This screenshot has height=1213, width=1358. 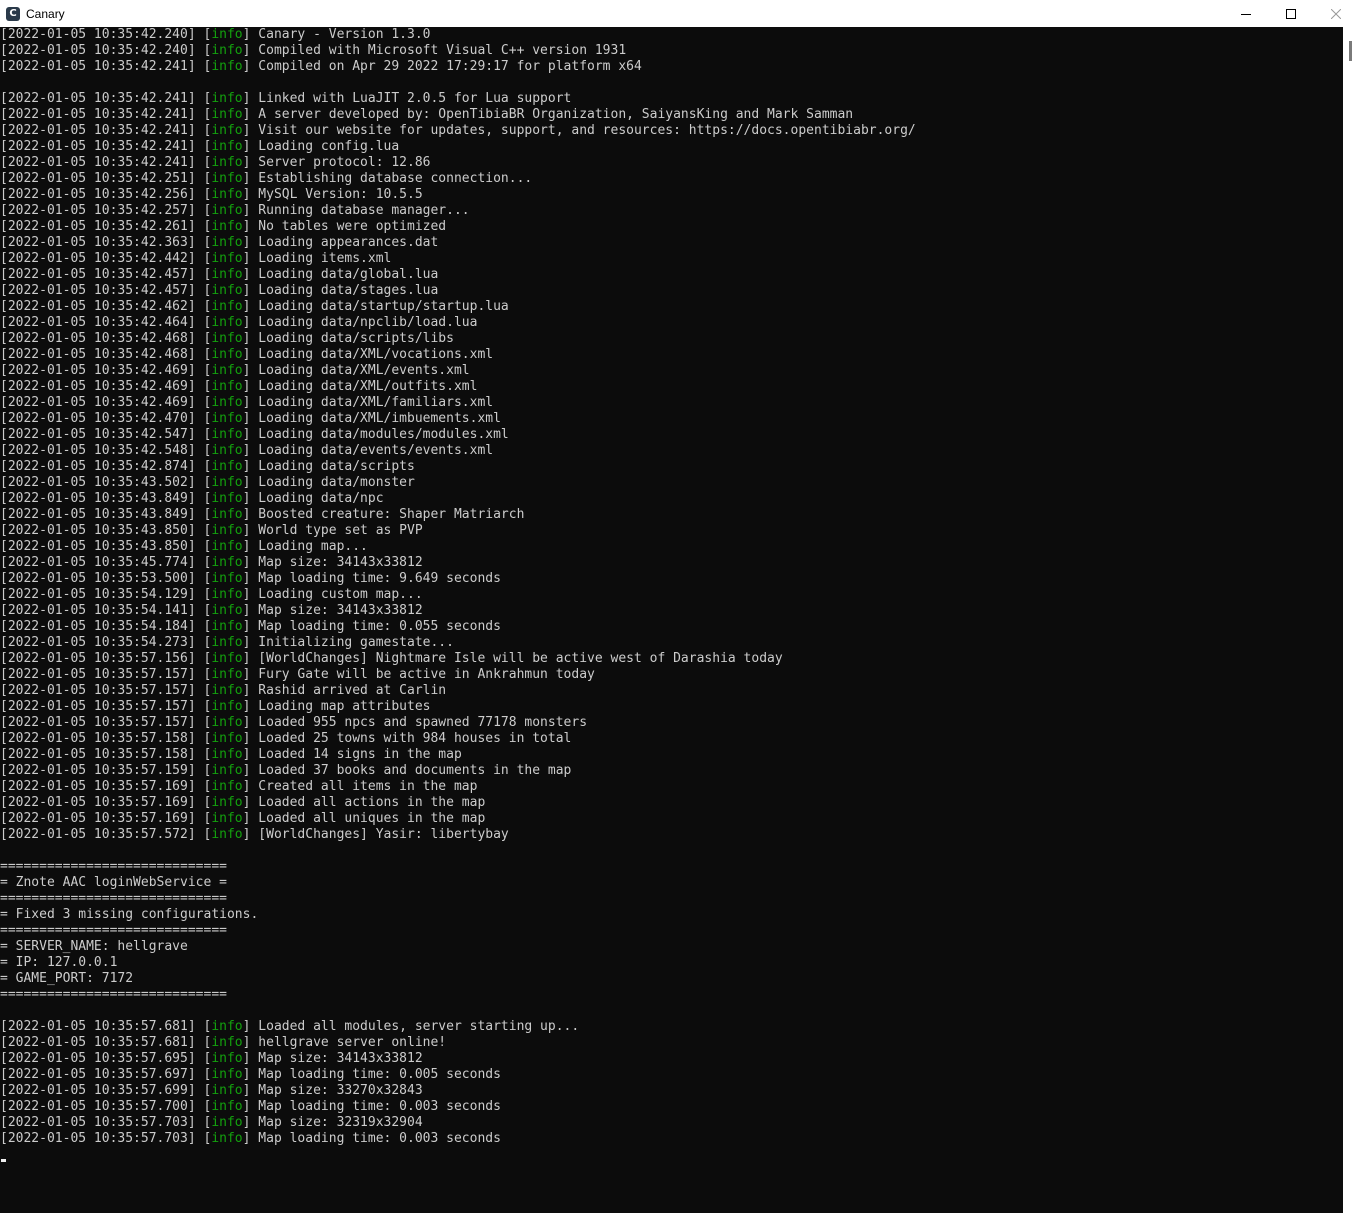 What do you see at coordinates (368, 322) in the screenshot?
I see `log-message: Loading data/npclib/load.lua` at bounding box center [368, 322].